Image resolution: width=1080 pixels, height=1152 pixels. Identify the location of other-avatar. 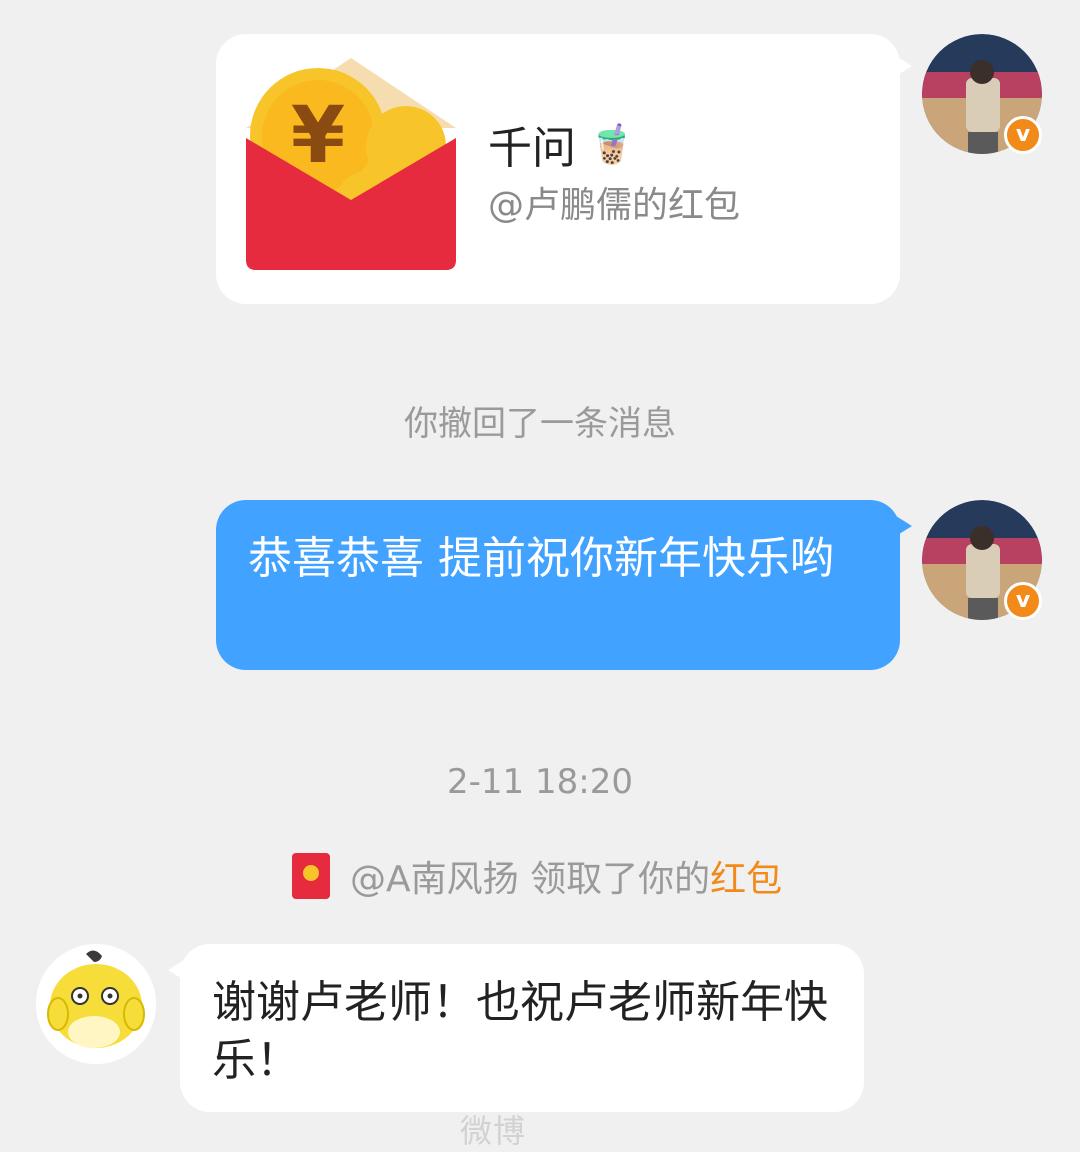
(96, 1004).